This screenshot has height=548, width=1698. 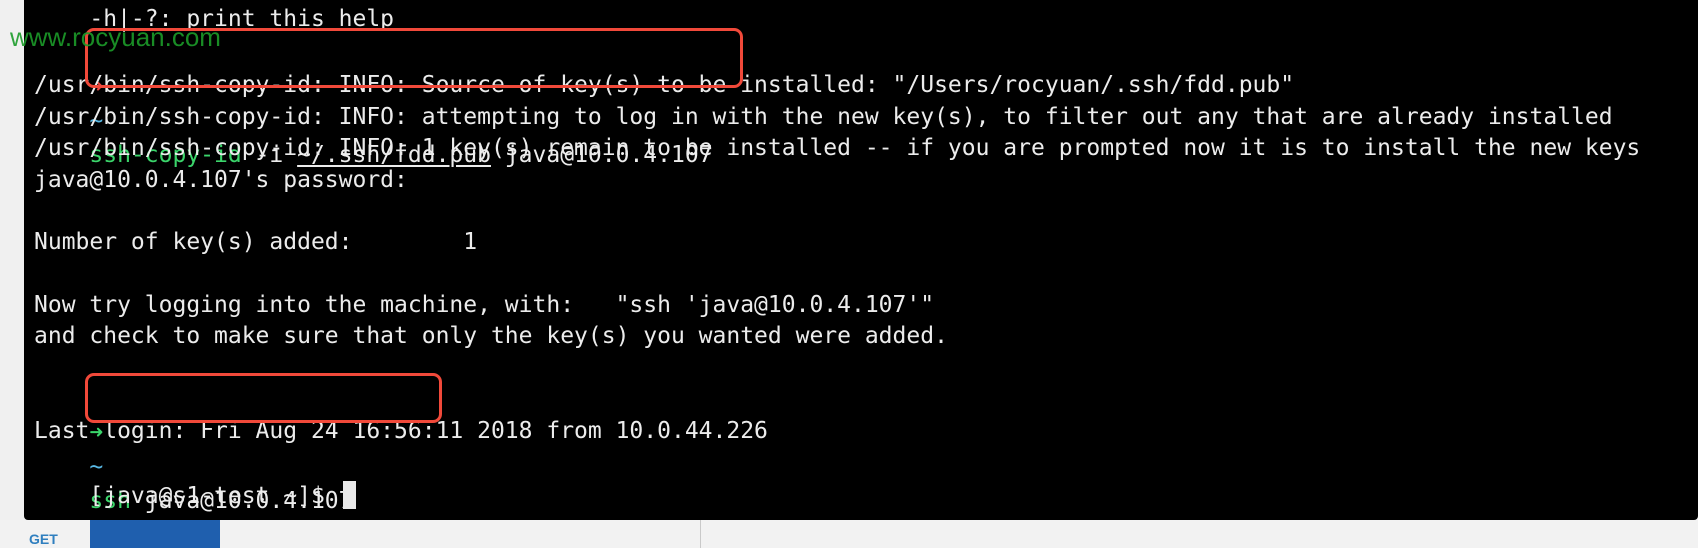 What do you see at coordinates (195, 482) in the screenshot?
I see `shell-prompt-line: [java@s1-test ~]$` at bounding box center [195, 482].